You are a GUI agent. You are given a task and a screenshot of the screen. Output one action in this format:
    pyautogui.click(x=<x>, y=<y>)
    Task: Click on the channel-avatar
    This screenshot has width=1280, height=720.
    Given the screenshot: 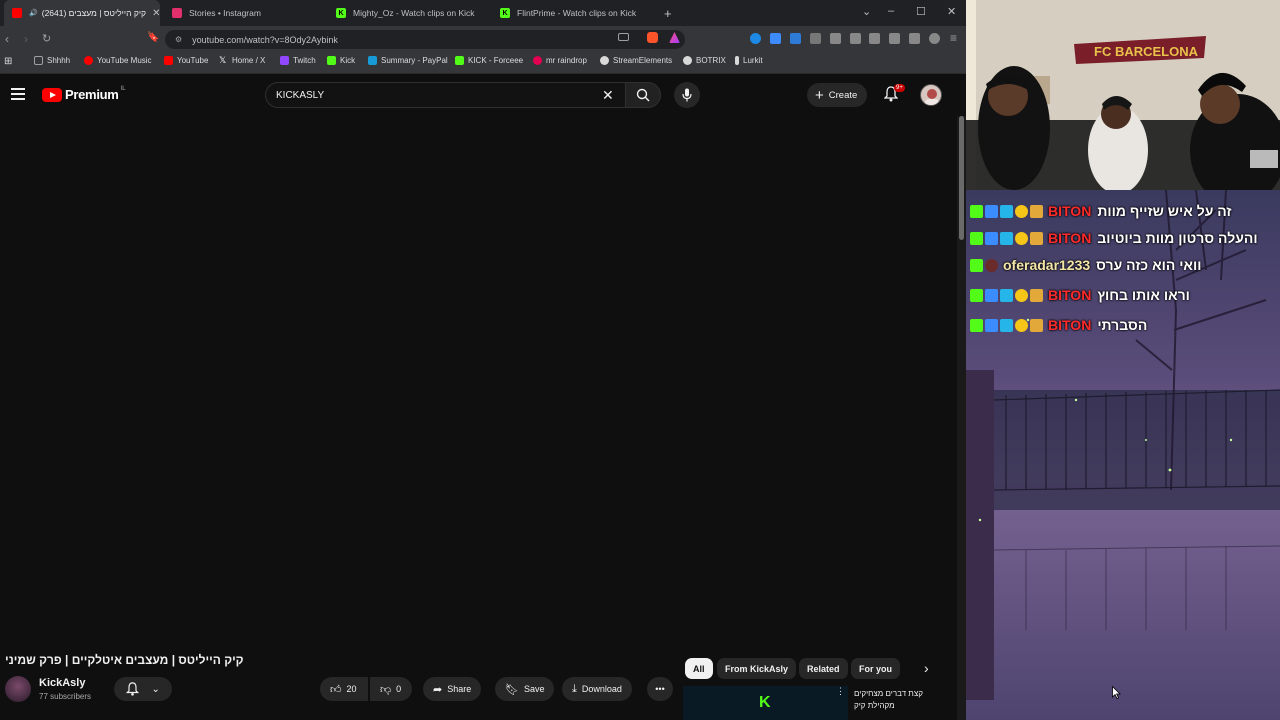 What is the action you would take?
    pyautogui.click(x=18, y=689)
    